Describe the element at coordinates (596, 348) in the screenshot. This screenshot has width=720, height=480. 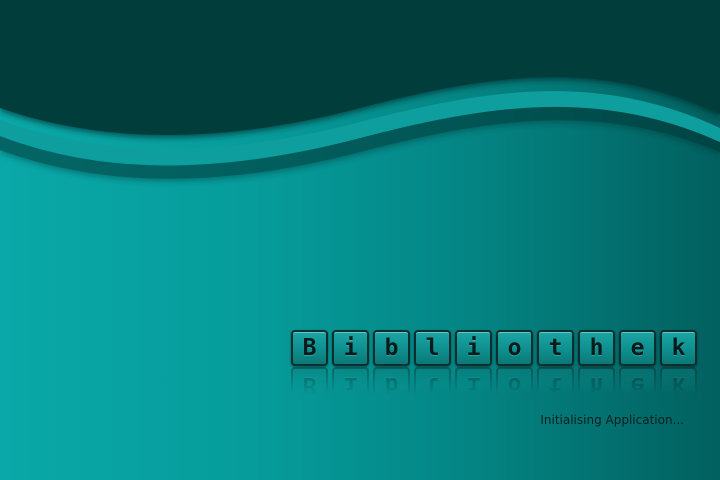
I see `logo-tile: h` at that location.